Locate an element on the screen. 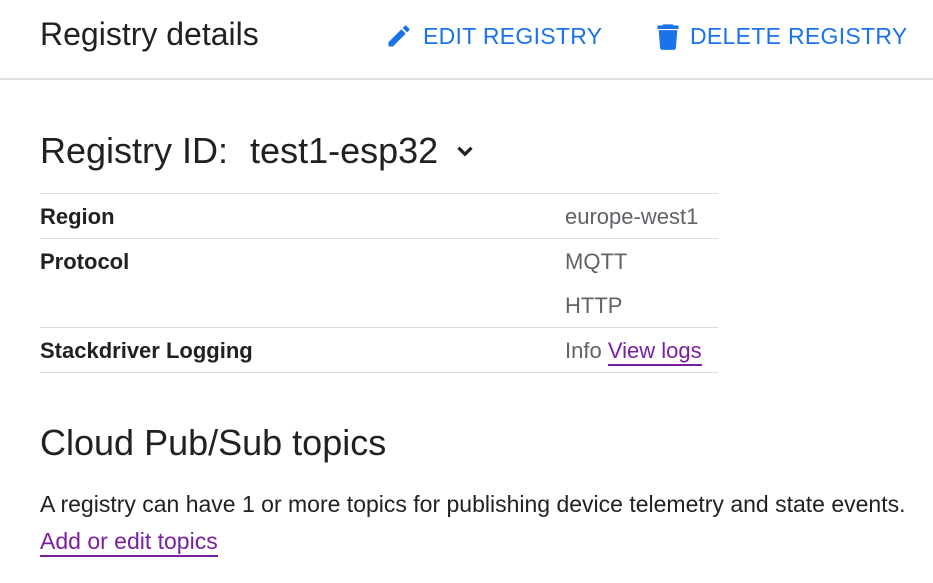 Image resolution: width=933 pixels, height=583 pixels. add-edit-topics-link: Add or edit topics is located at coordinates (129, 542).